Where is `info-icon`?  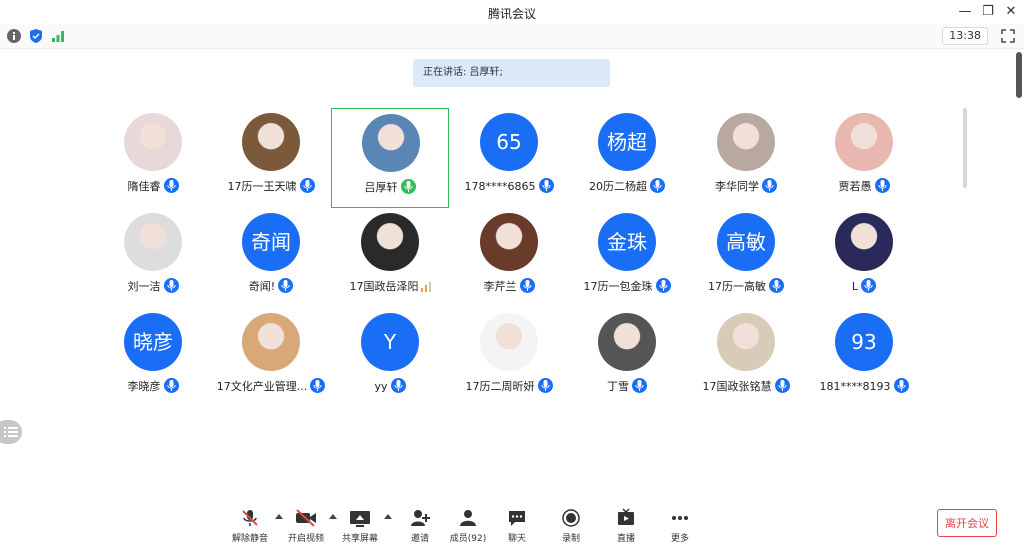 info-icon is located at coordinates (14, 36).